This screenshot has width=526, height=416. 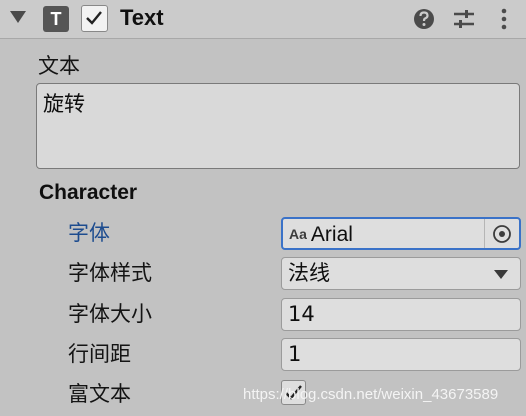 I want to click on component-enabled-checkbox, so click(x=94, y=18).